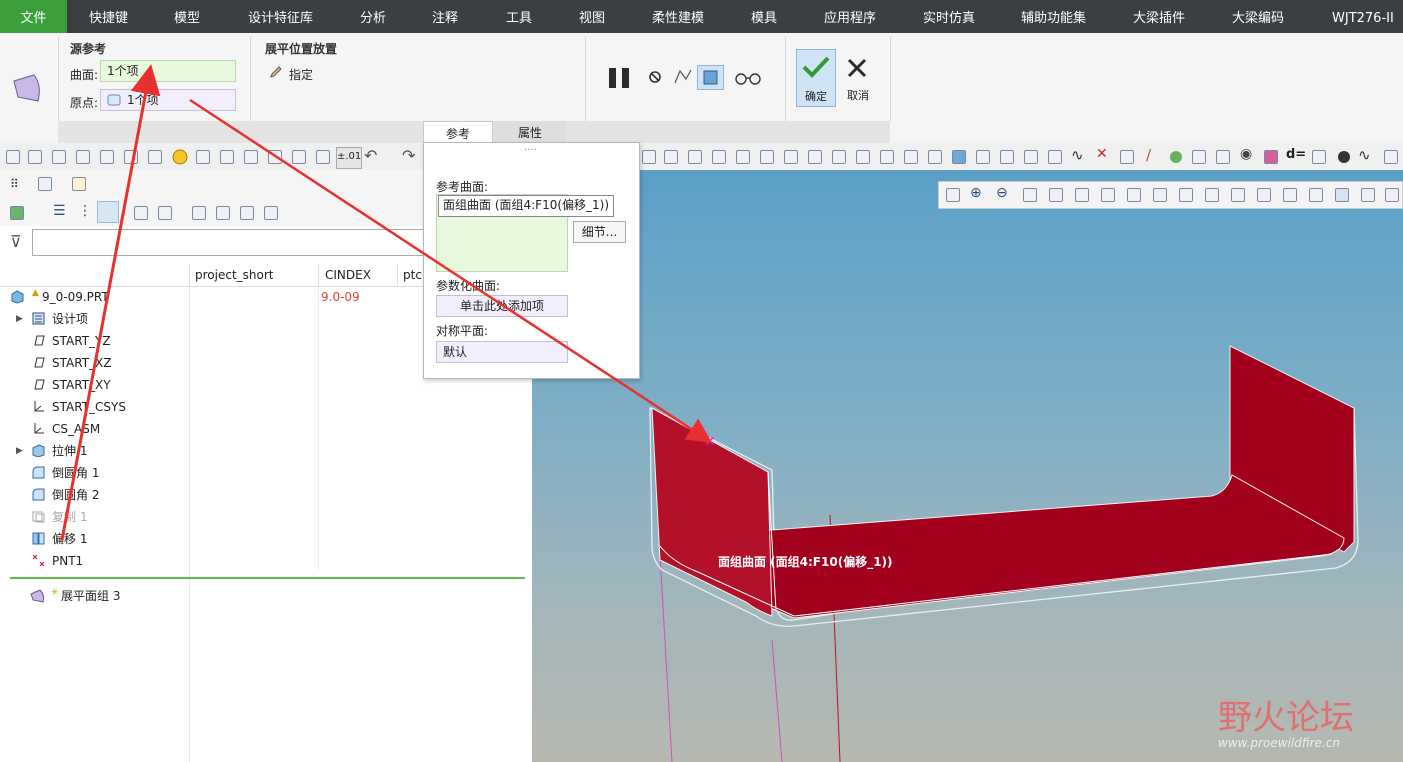  What do you see at coordinates (1344, 157) in the screenshot?
I see `ball-icon` at bounding box center [1344, 157].